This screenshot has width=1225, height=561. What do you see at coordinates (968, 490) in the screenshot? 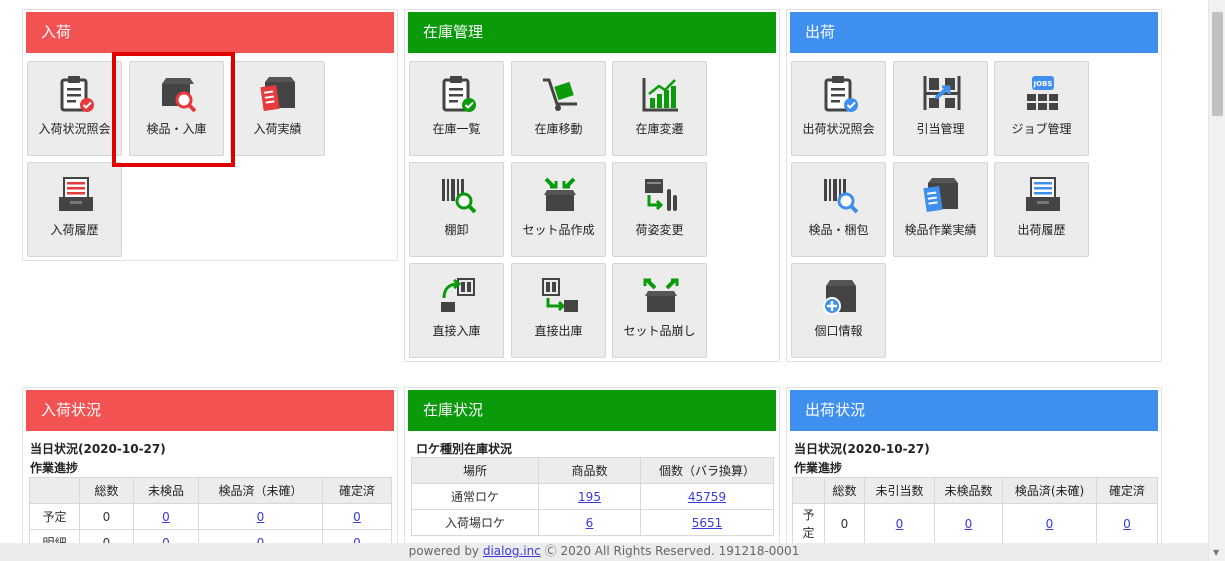
I see `table-header: 未検品数` at bounding box center [968, 490].